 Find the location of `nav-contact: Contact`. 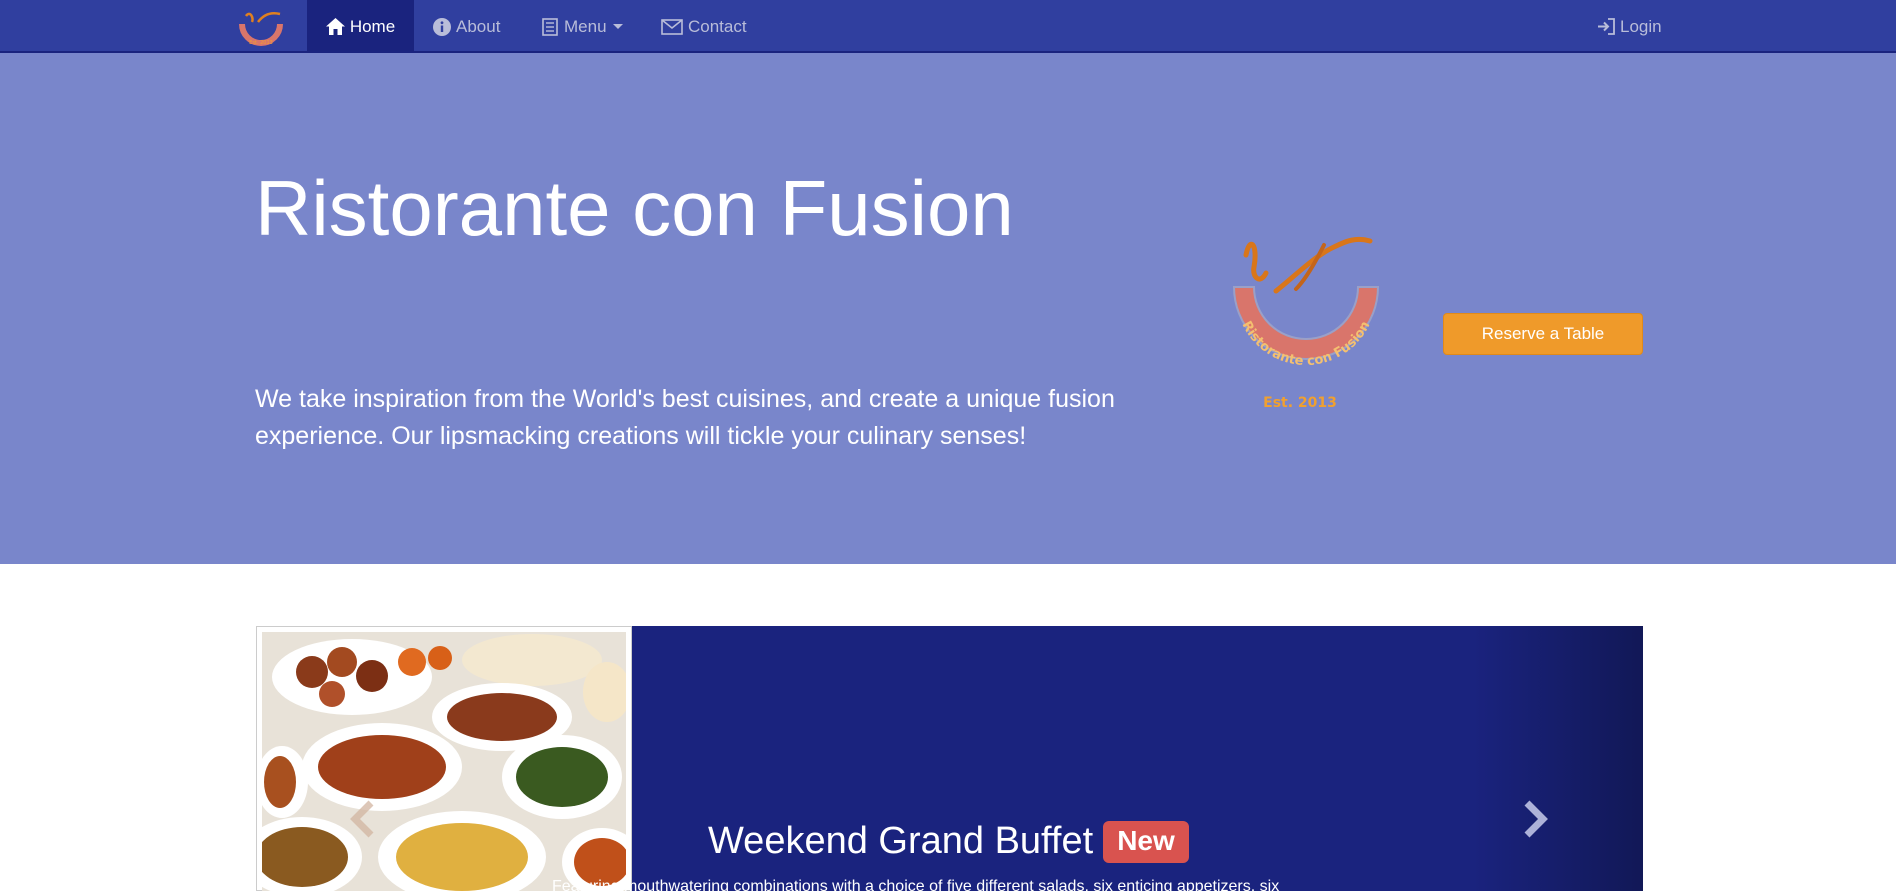

nav-contact: Contact is located at coordinates (703, 26).